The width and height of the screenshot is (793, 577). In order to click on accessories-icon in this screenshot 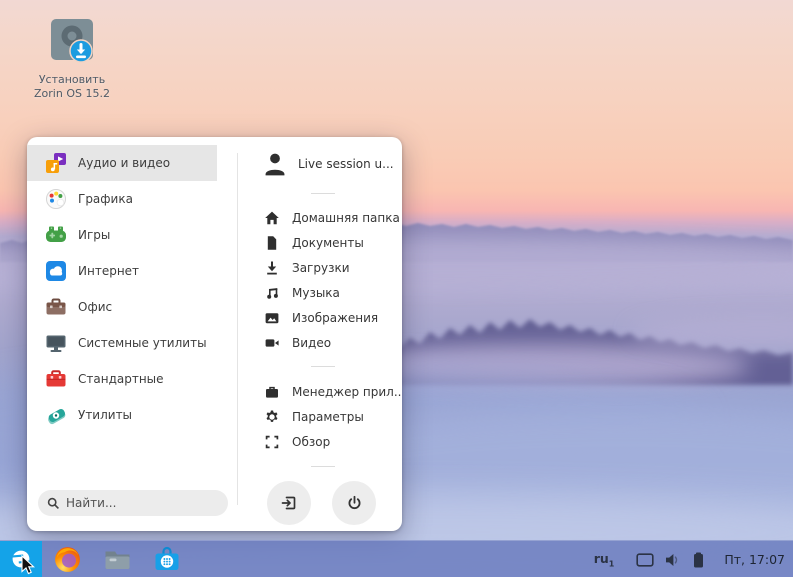, I will do `click(56, 378)`.